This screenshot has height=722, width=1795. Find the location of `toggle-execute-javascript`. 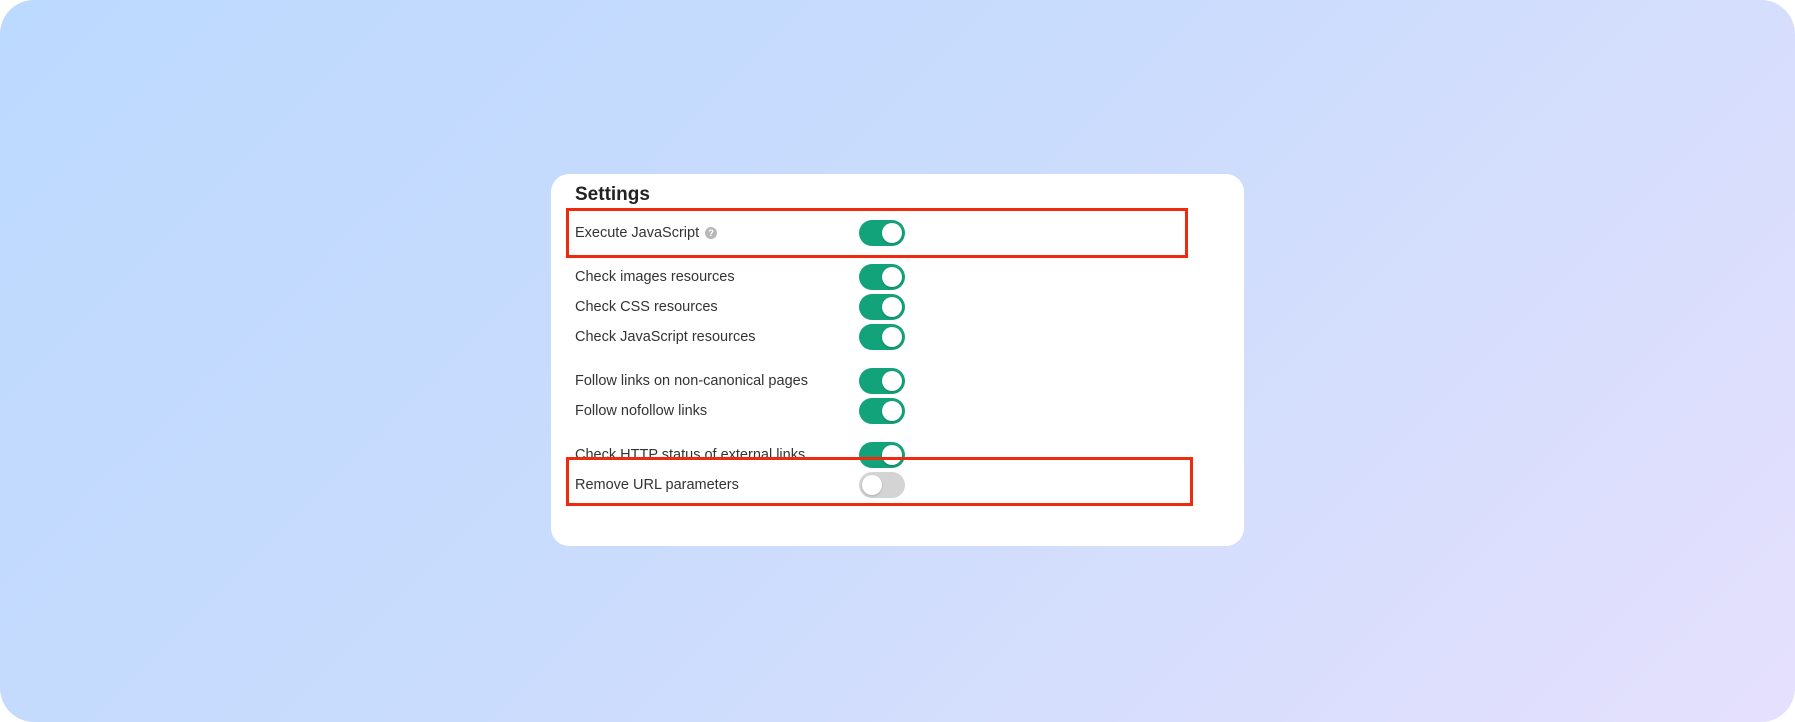

toggle-execute-javascript is located at coordinates (882, 233).